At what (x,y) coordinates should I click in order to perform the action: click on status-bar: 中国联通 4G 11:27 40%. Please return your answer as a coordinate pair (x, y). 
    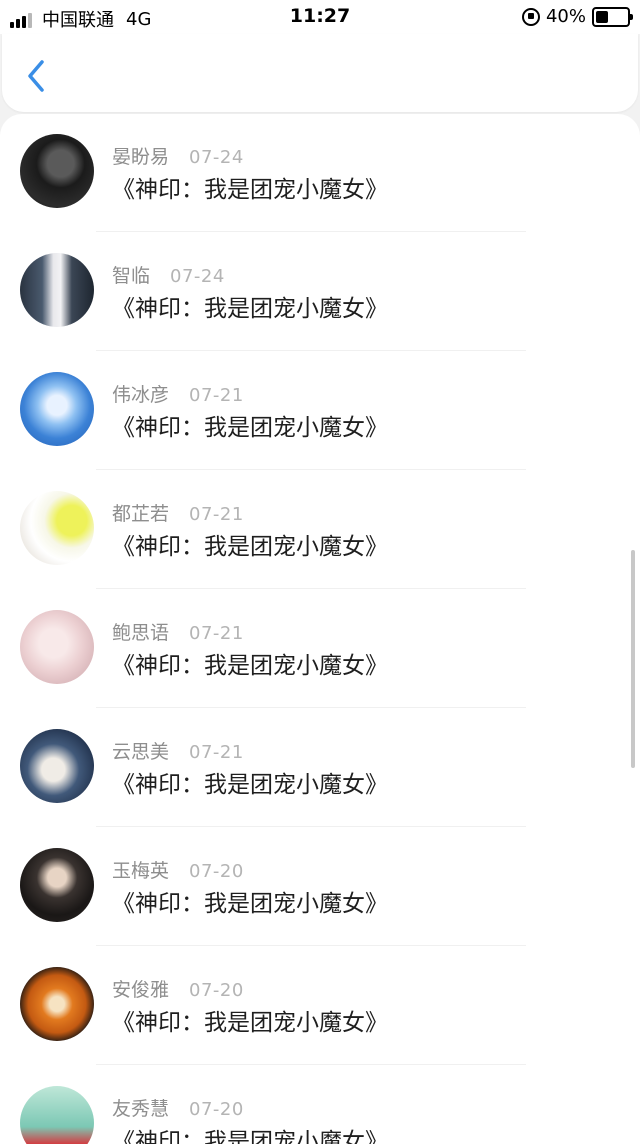
    Looking at the image, I should click on (320, 17).